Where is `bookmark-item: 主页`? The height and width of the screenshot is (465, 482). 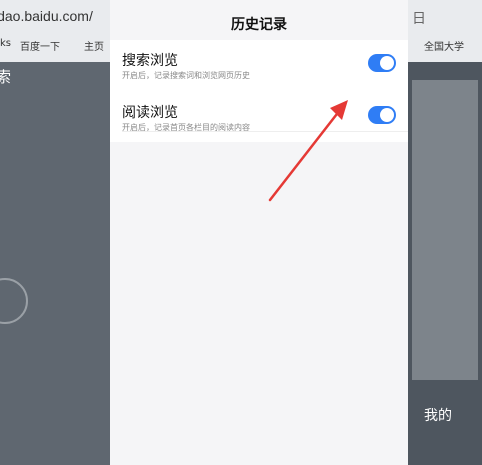
bookmark-item: 主页 is located at coordinates (94, 45).